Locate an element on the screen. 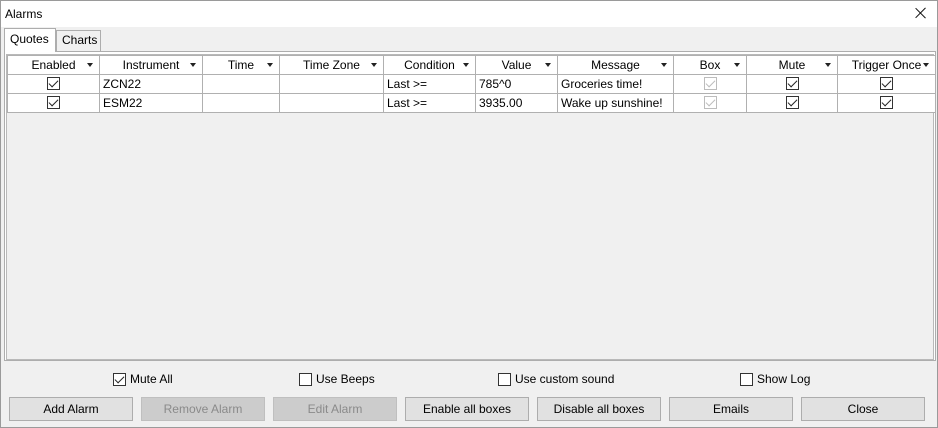 The height and width of the screenshot is (428, 938). show-log-option: Show Log is located at coordinates (775, 379).